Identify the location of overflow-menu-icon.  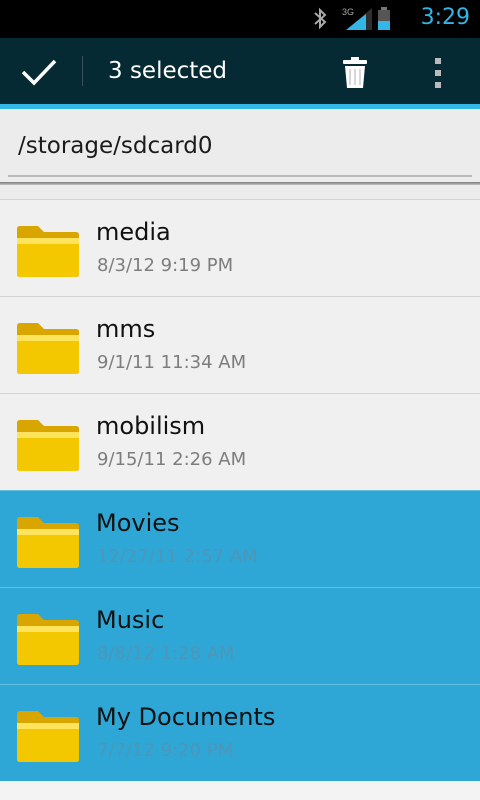
(438, 73).